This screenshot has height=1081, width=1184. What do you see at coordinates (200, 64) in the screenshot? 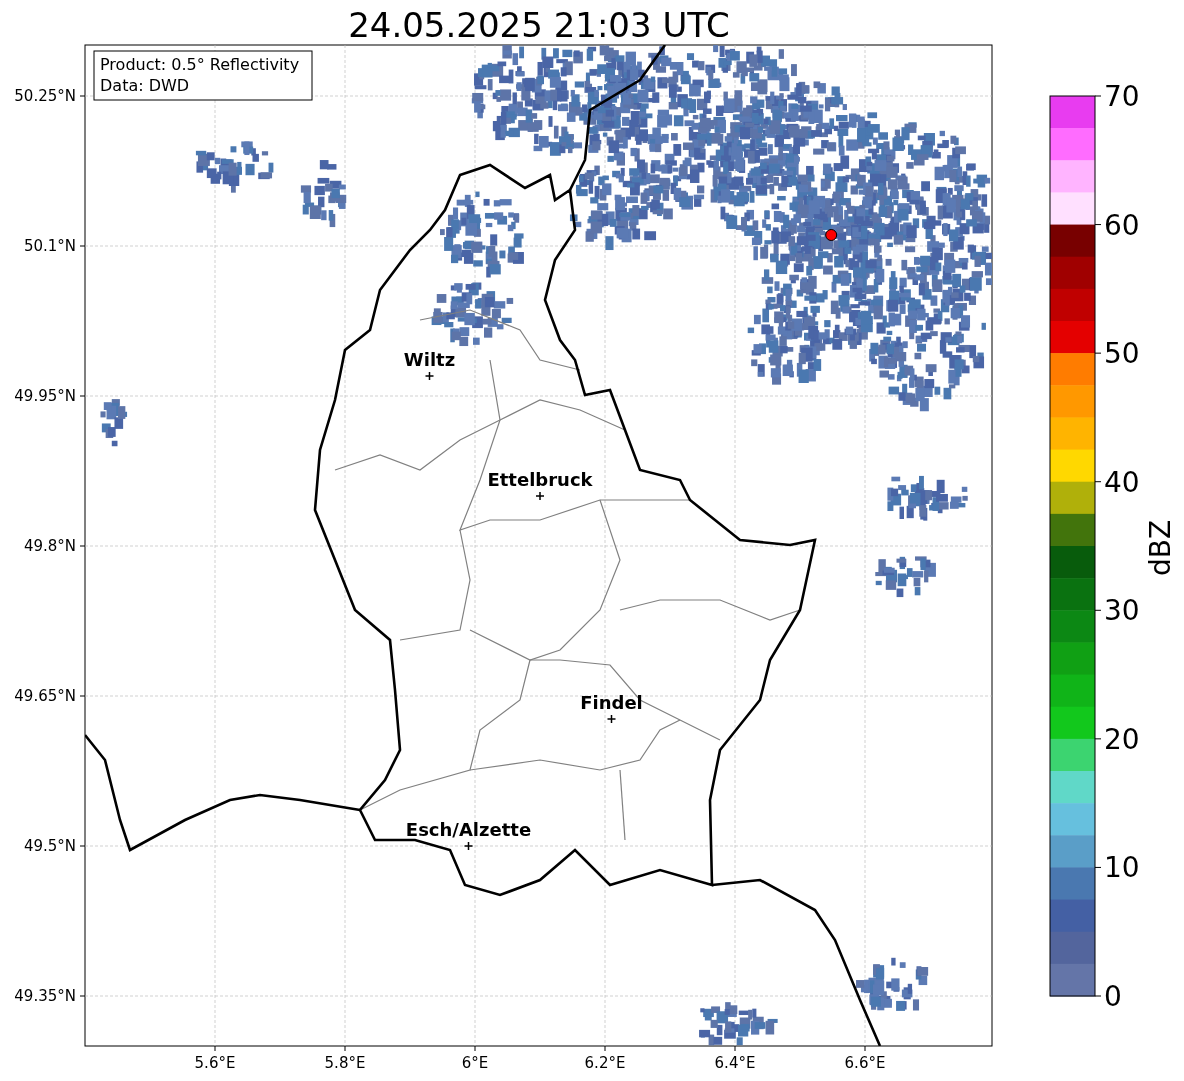
I see `info-text: Product: 0.5° Reflectivity` at bounding box center [200, 64].